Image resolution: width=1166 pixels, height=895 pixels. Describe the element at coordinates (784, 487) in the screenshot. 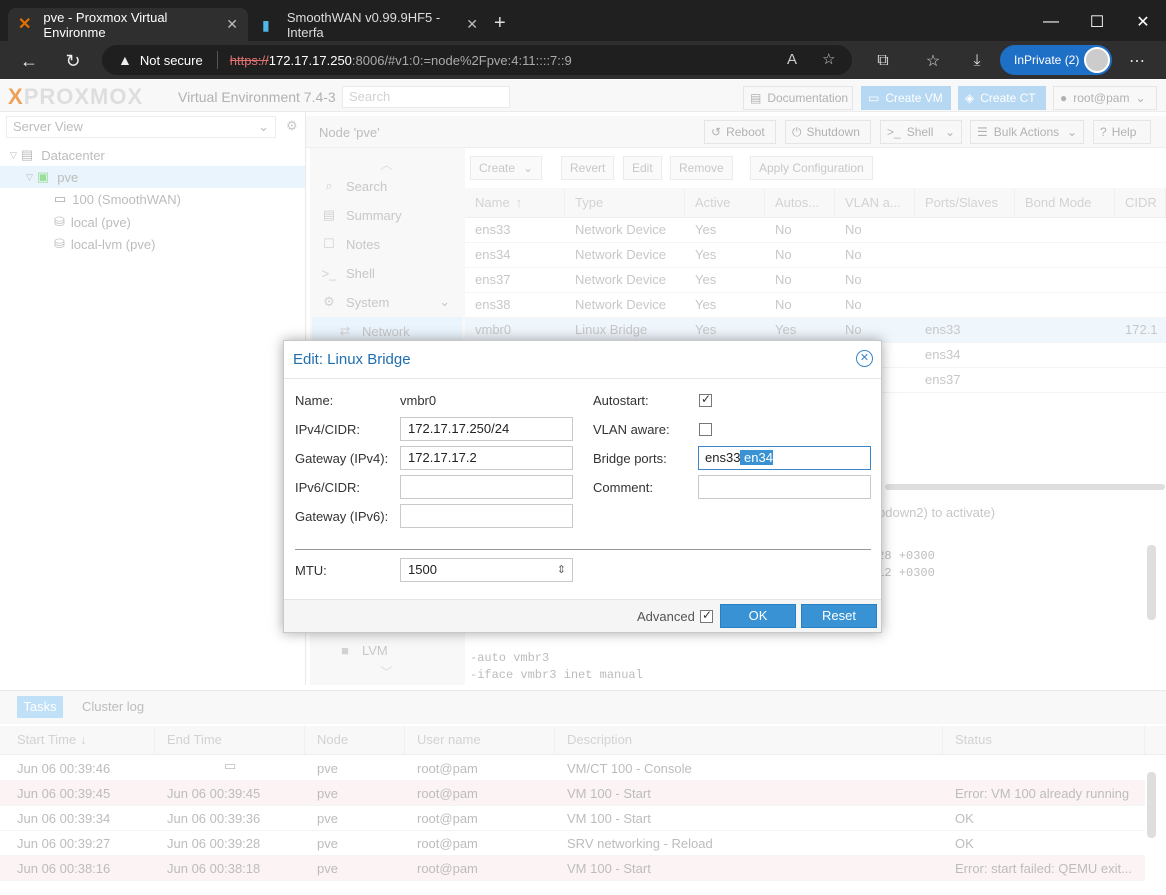

I see `comment-field` at that location.